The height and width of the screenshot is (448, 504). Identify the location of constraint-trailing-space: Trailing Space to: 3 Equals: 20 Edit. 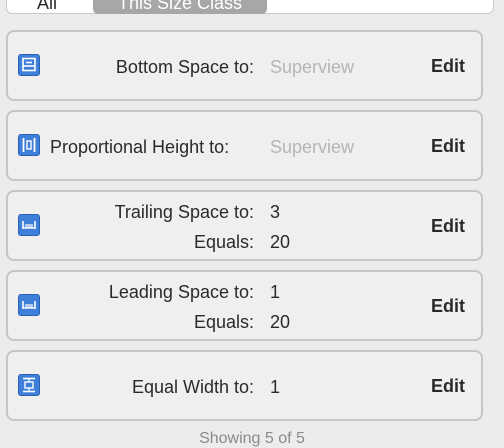
(244, 225).